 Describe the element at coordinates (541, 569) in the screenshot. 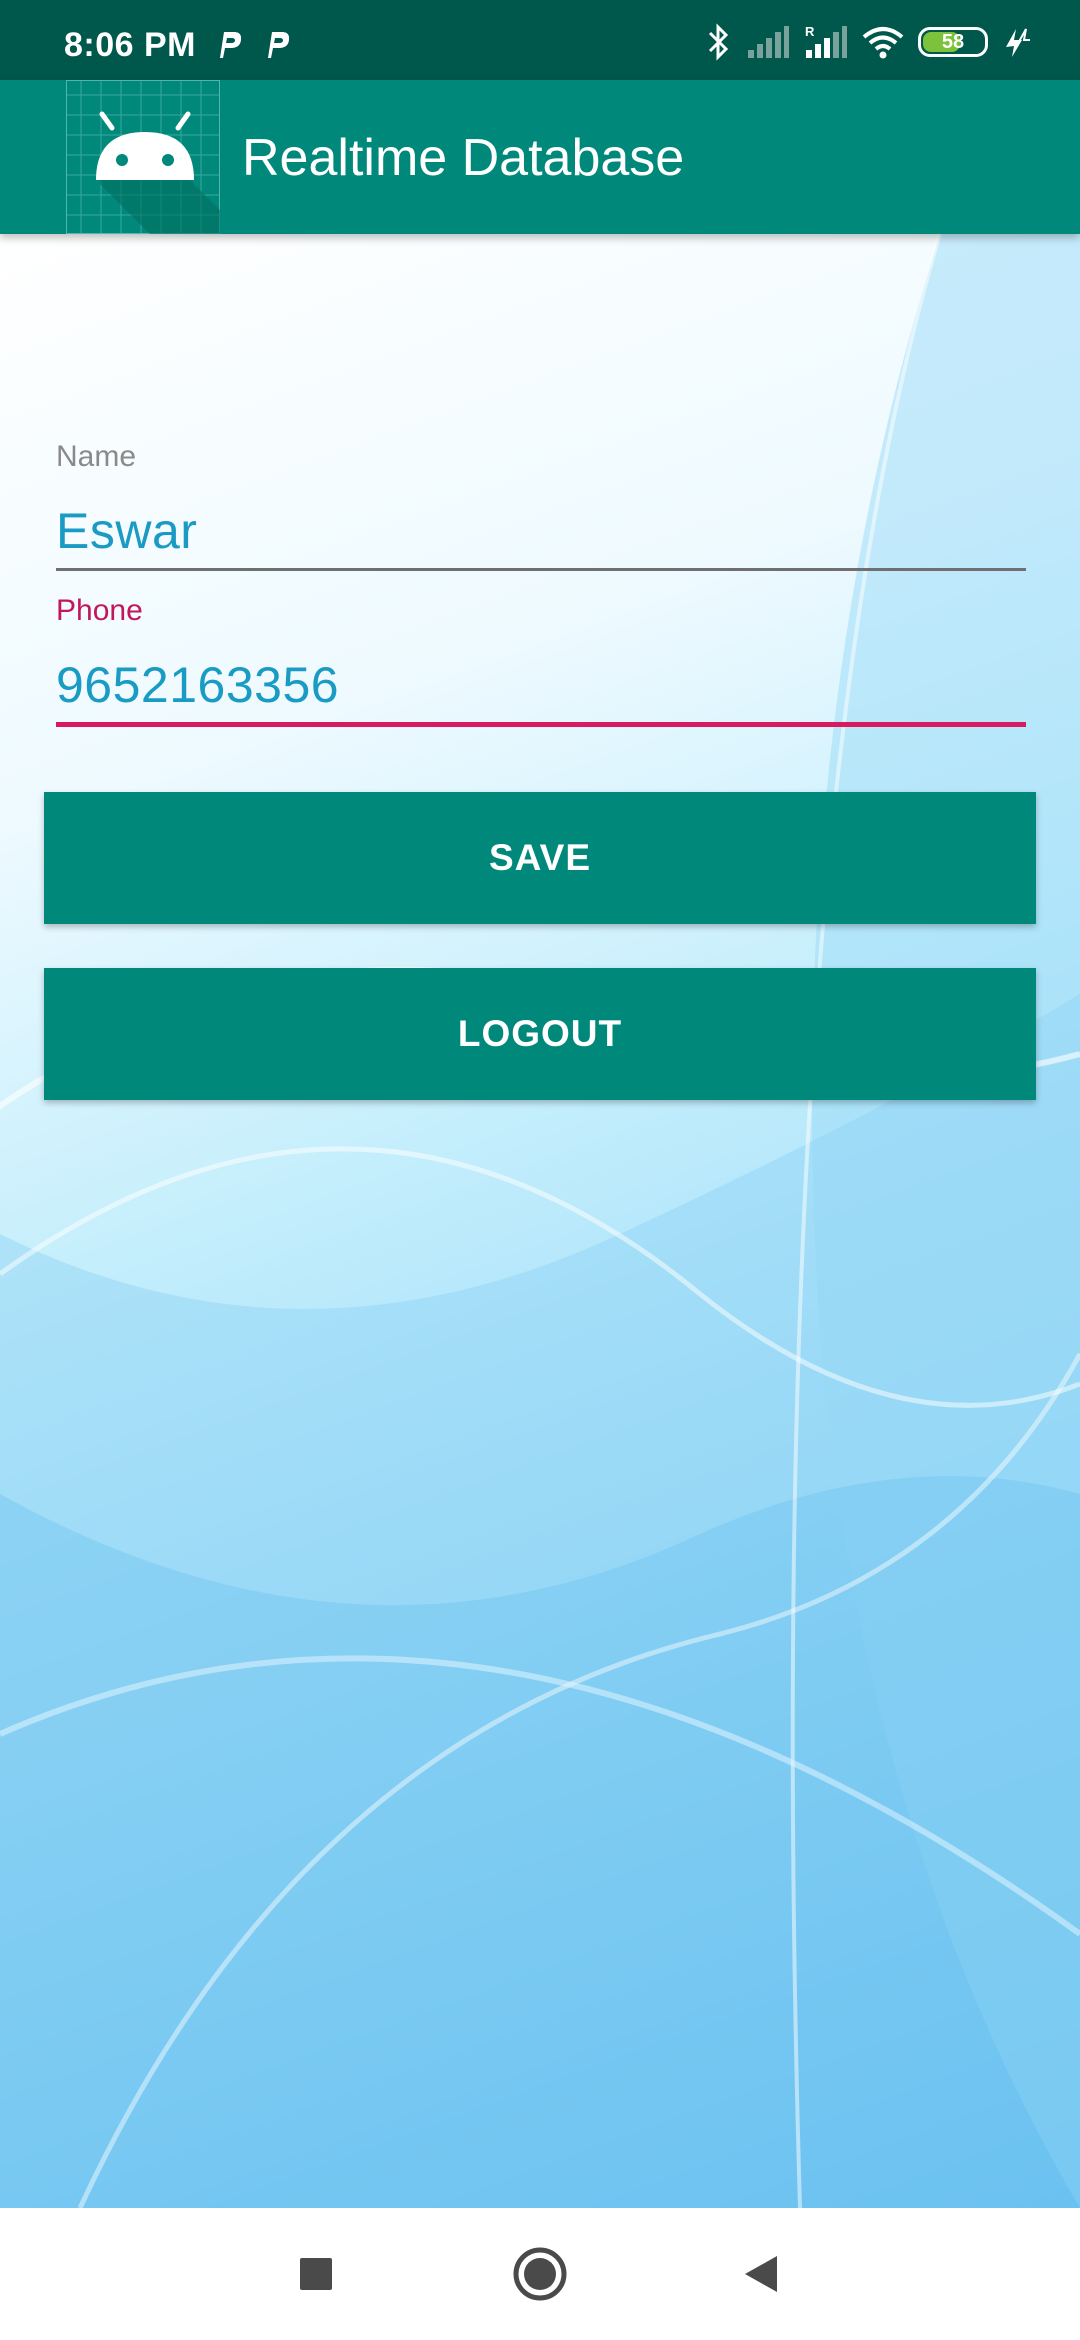

I see `name-input-underline` at that location.